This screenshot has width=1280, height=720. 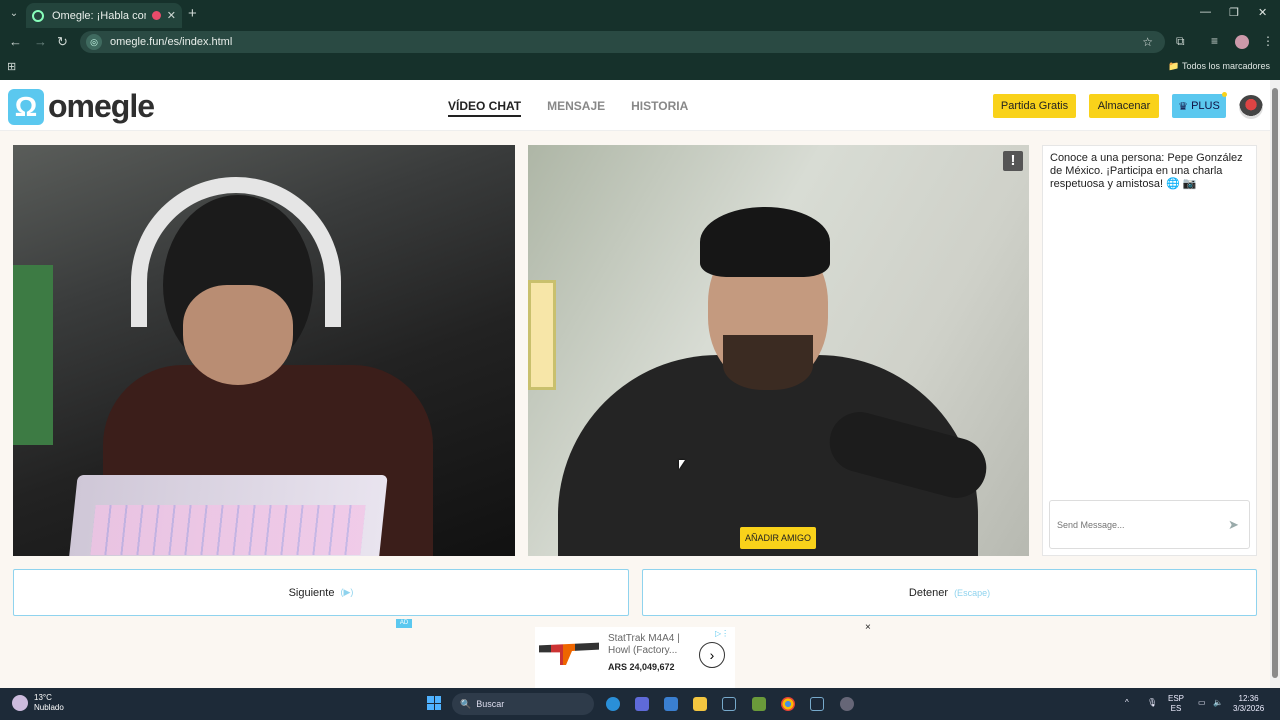 What do you see at coordinates (759, 704) in the screenshot?
I see `minecraft-icon` at bounding box center [759, 704].